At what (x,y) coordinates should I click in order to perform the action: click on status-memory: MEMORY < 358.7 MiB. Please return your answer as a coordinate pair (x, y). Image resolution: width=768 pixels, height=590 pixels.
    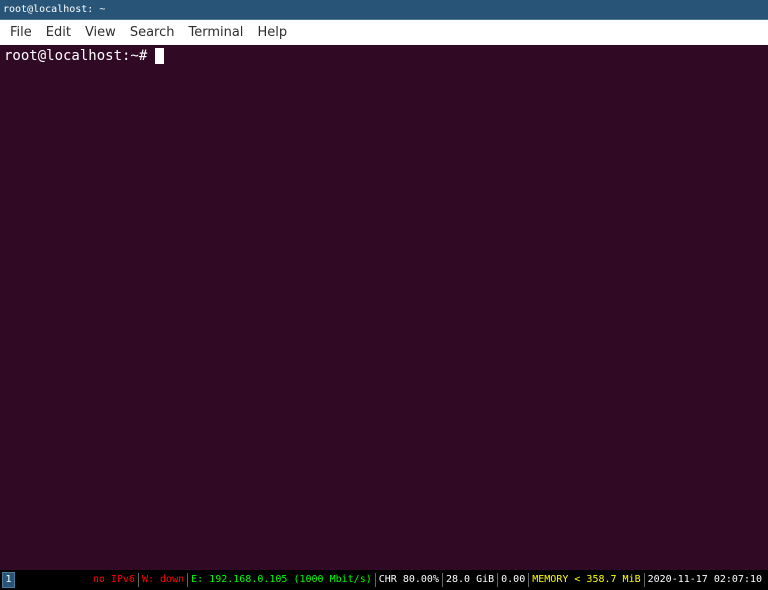
    Looking at the image, I should click on (586, 579).